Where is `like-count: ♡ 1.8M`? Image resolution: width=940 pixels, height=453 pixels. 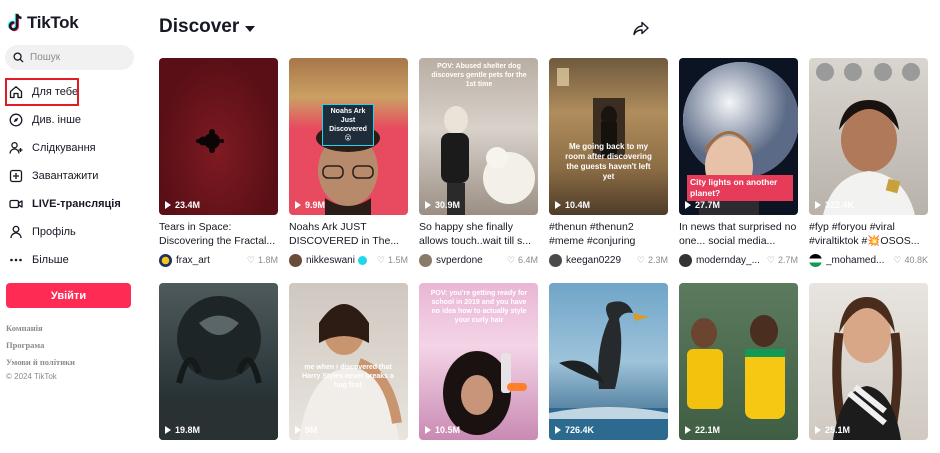 like-count: ♡ 1.8M is located at coordinates (262, 260).